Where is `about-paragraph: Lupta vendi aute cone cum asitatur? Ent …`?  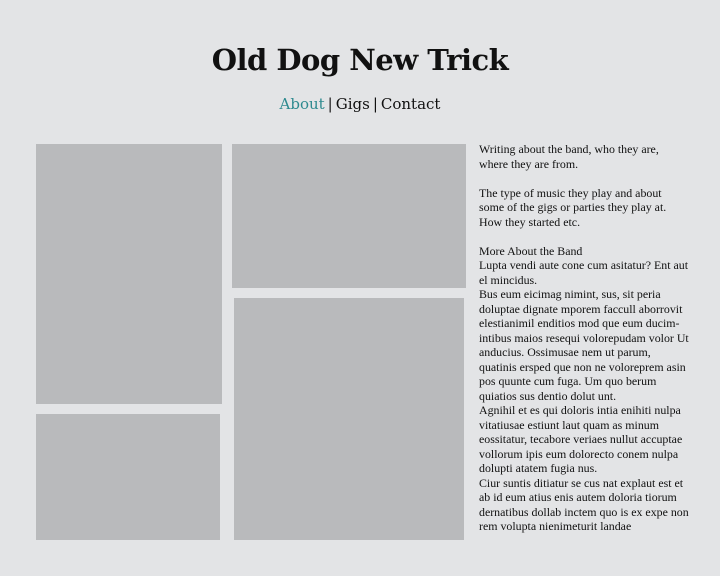
about-paragraph: Lupta vendi aute cone cum asitatur? Ent … is located at coordinates (583, 272).